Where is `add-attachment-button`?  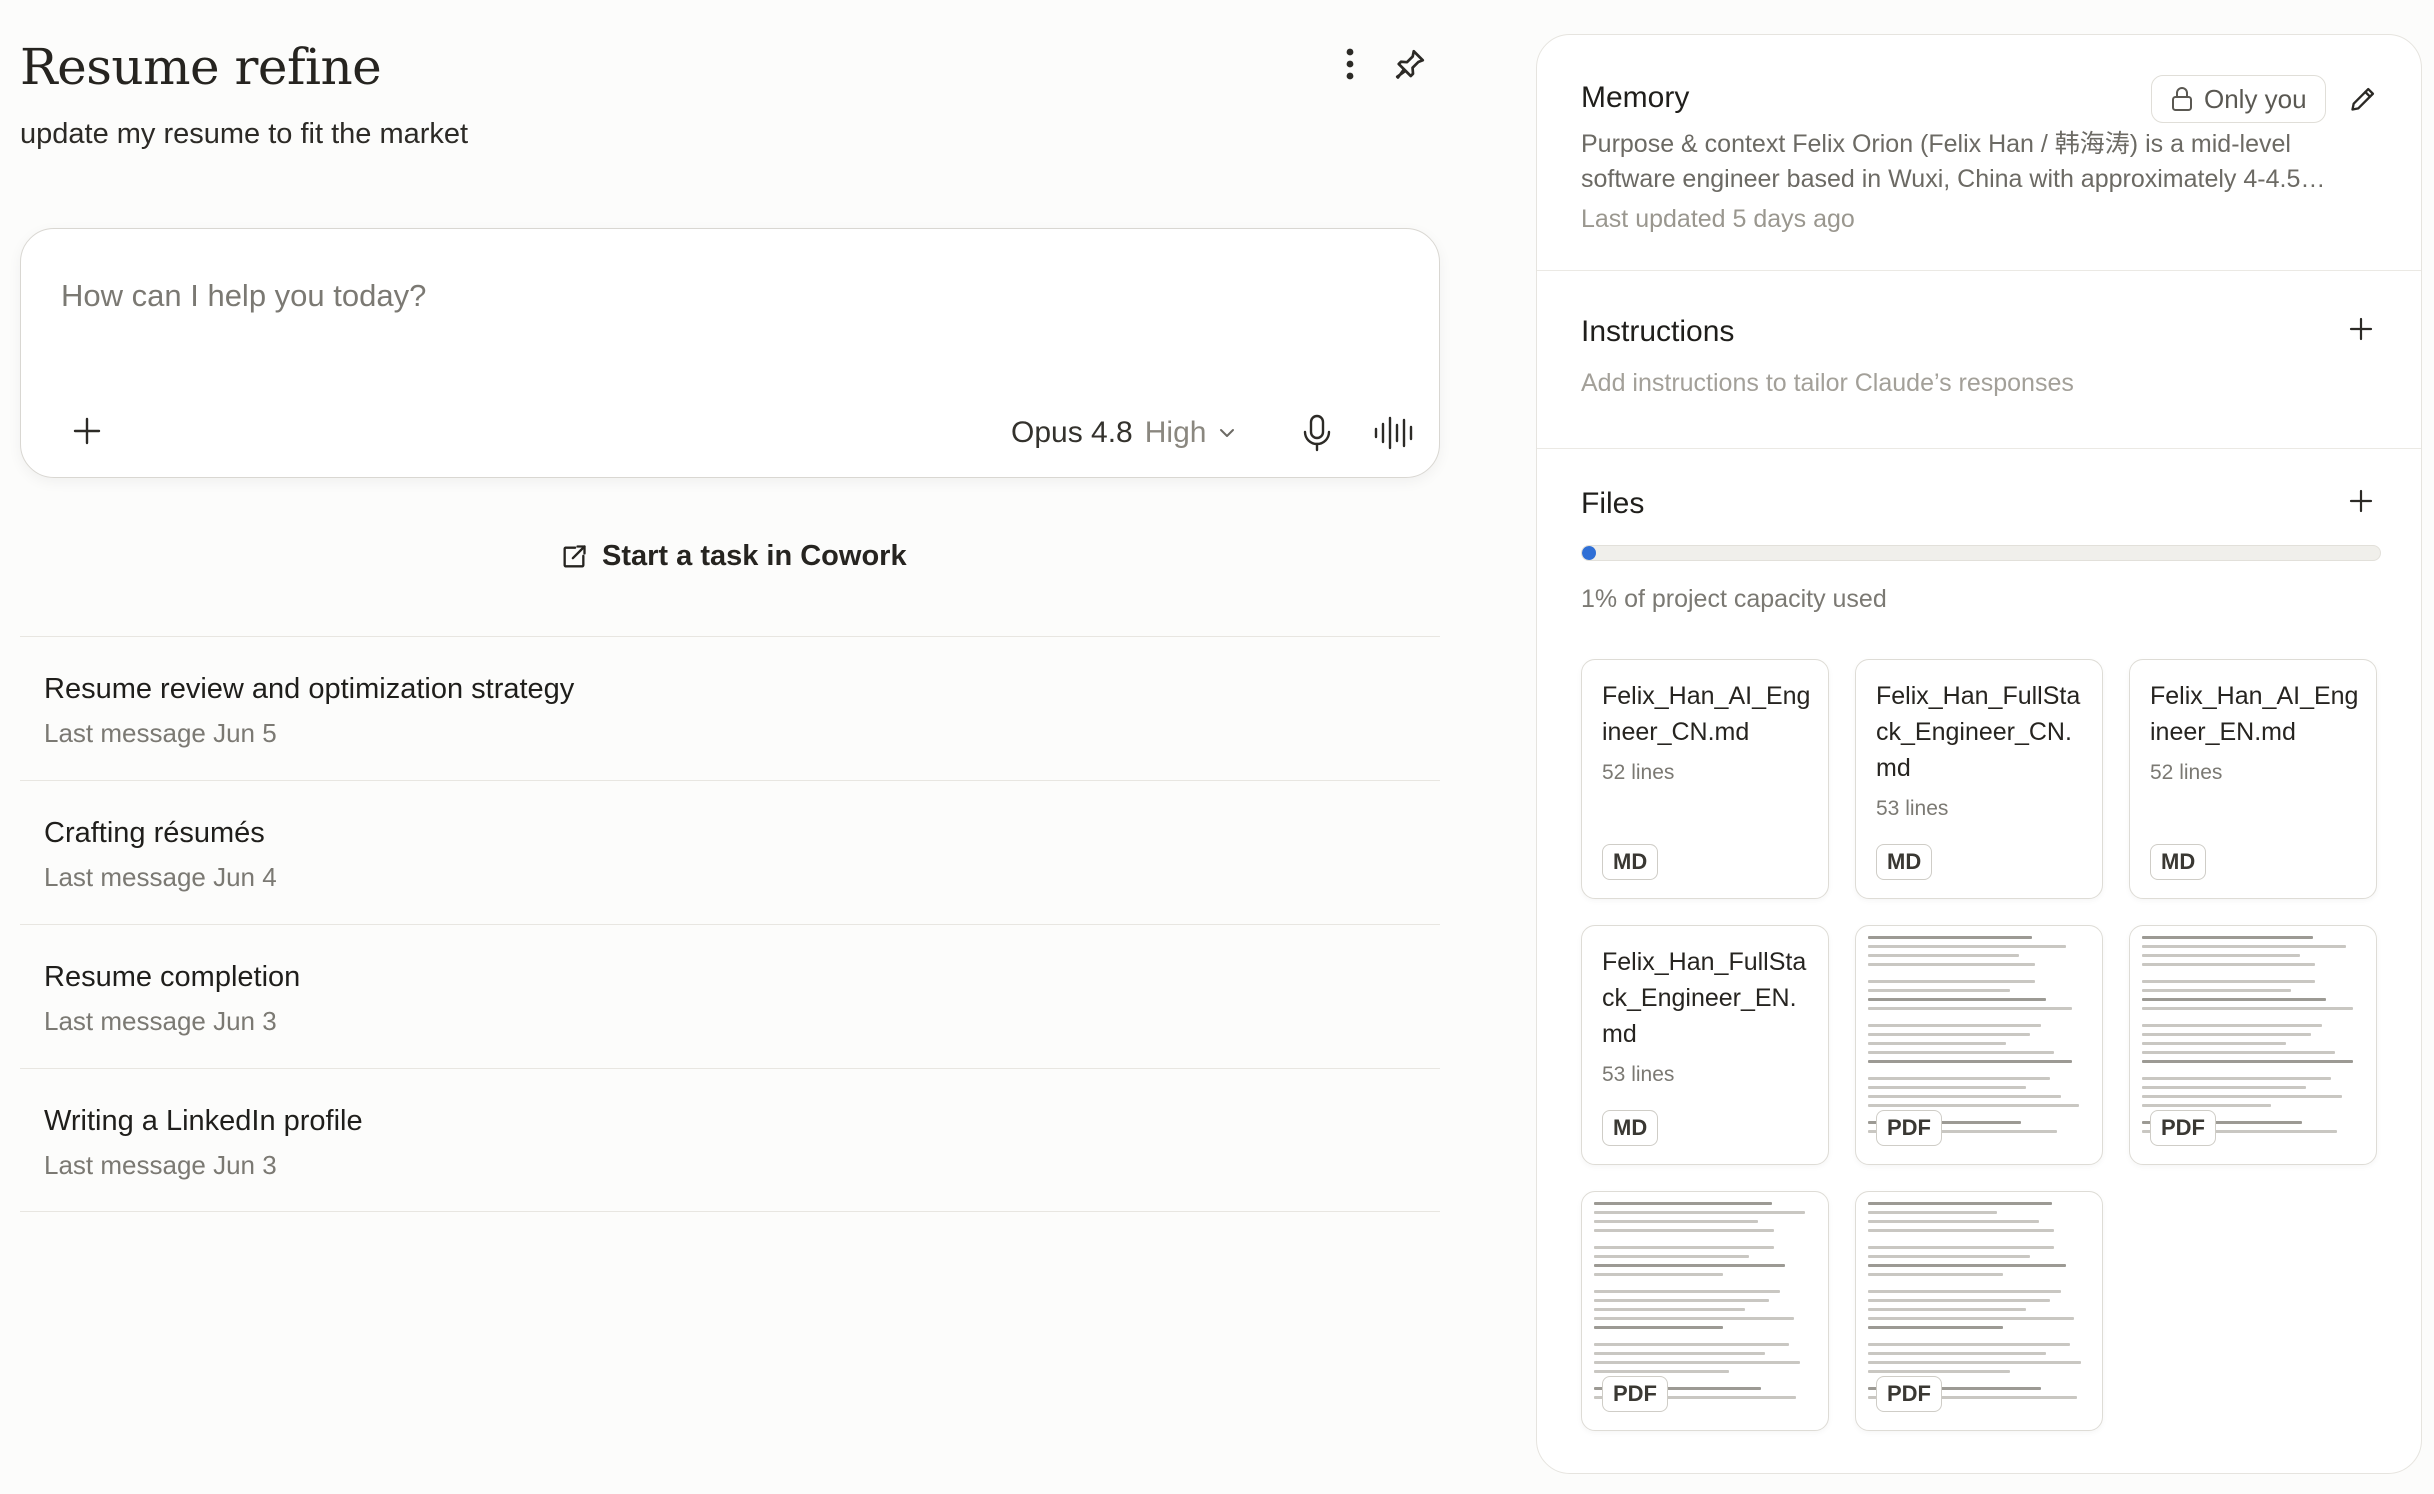
add-attachment-button is located at coordinates (87, 431).